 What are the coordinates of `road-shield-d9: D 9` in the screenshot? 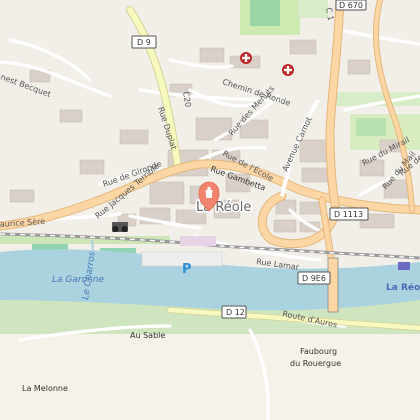 It's located at (144, 42).